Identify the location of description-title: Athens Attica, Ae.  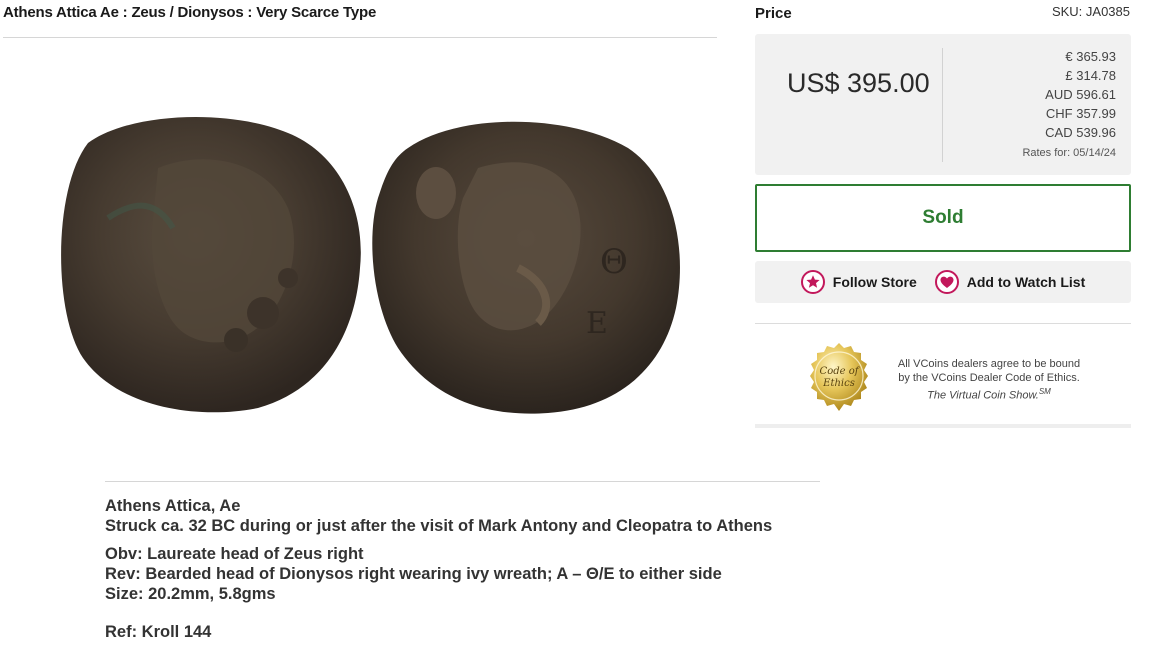
(173, 506).